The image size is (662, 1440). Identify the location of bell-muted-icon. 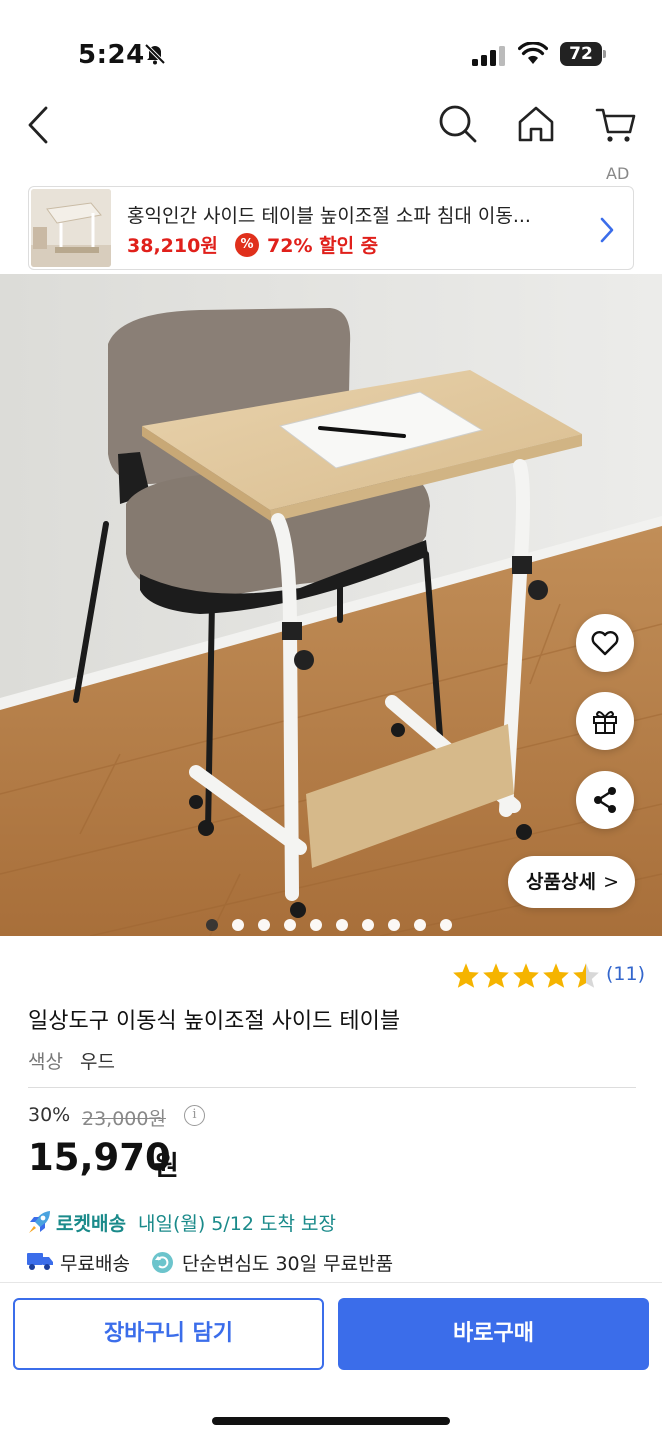
(155, 54).